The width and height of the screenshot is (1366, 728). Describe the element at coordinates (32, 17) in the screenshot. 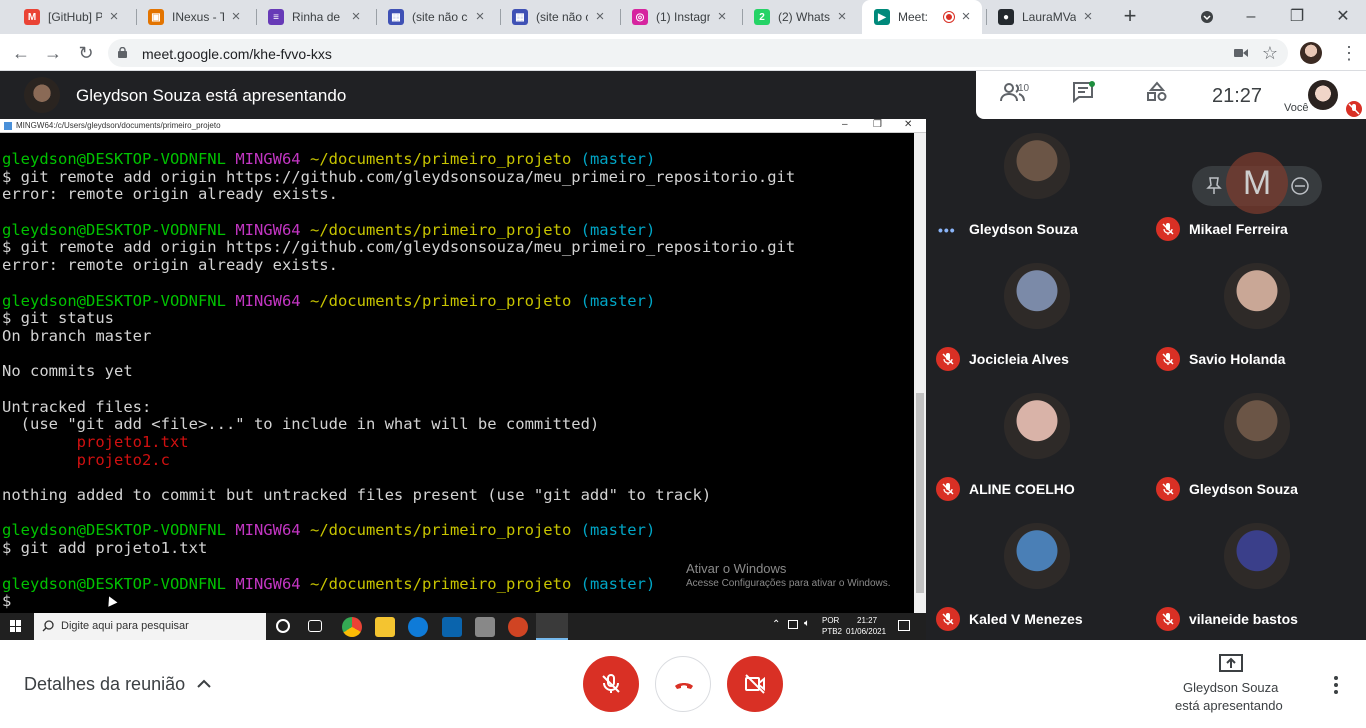

I see `gmail-icon: M` at that location.